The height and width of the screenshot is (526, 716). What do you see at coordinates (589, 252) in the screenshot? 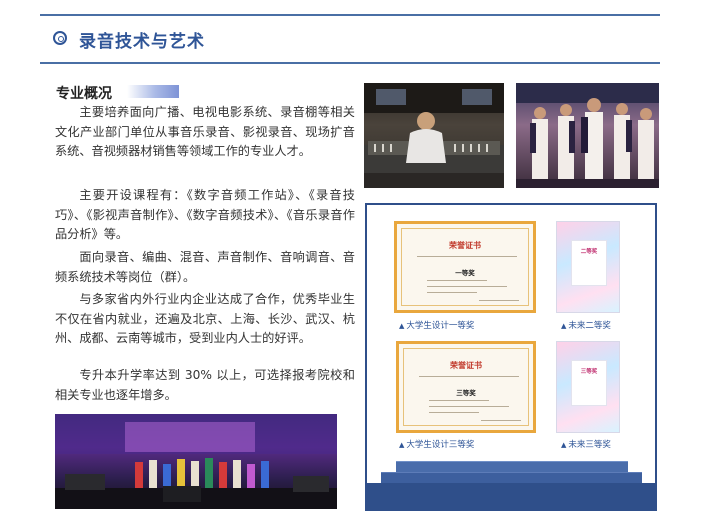
I see `poster-rank: 二等奖` at bounding box center [589, 252].